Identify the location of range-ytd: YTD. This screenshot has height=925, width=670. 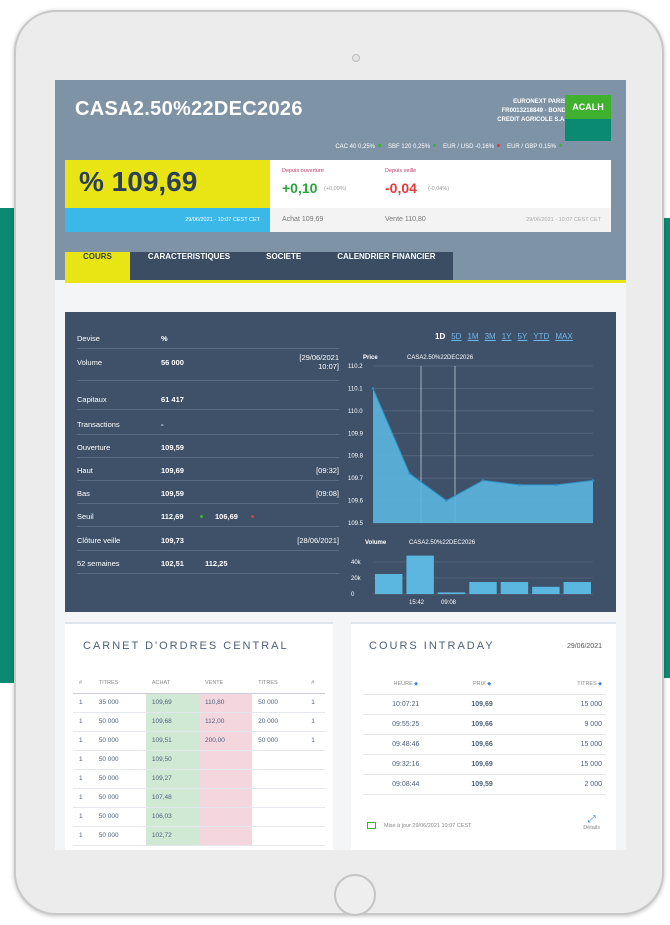
(541, 336).